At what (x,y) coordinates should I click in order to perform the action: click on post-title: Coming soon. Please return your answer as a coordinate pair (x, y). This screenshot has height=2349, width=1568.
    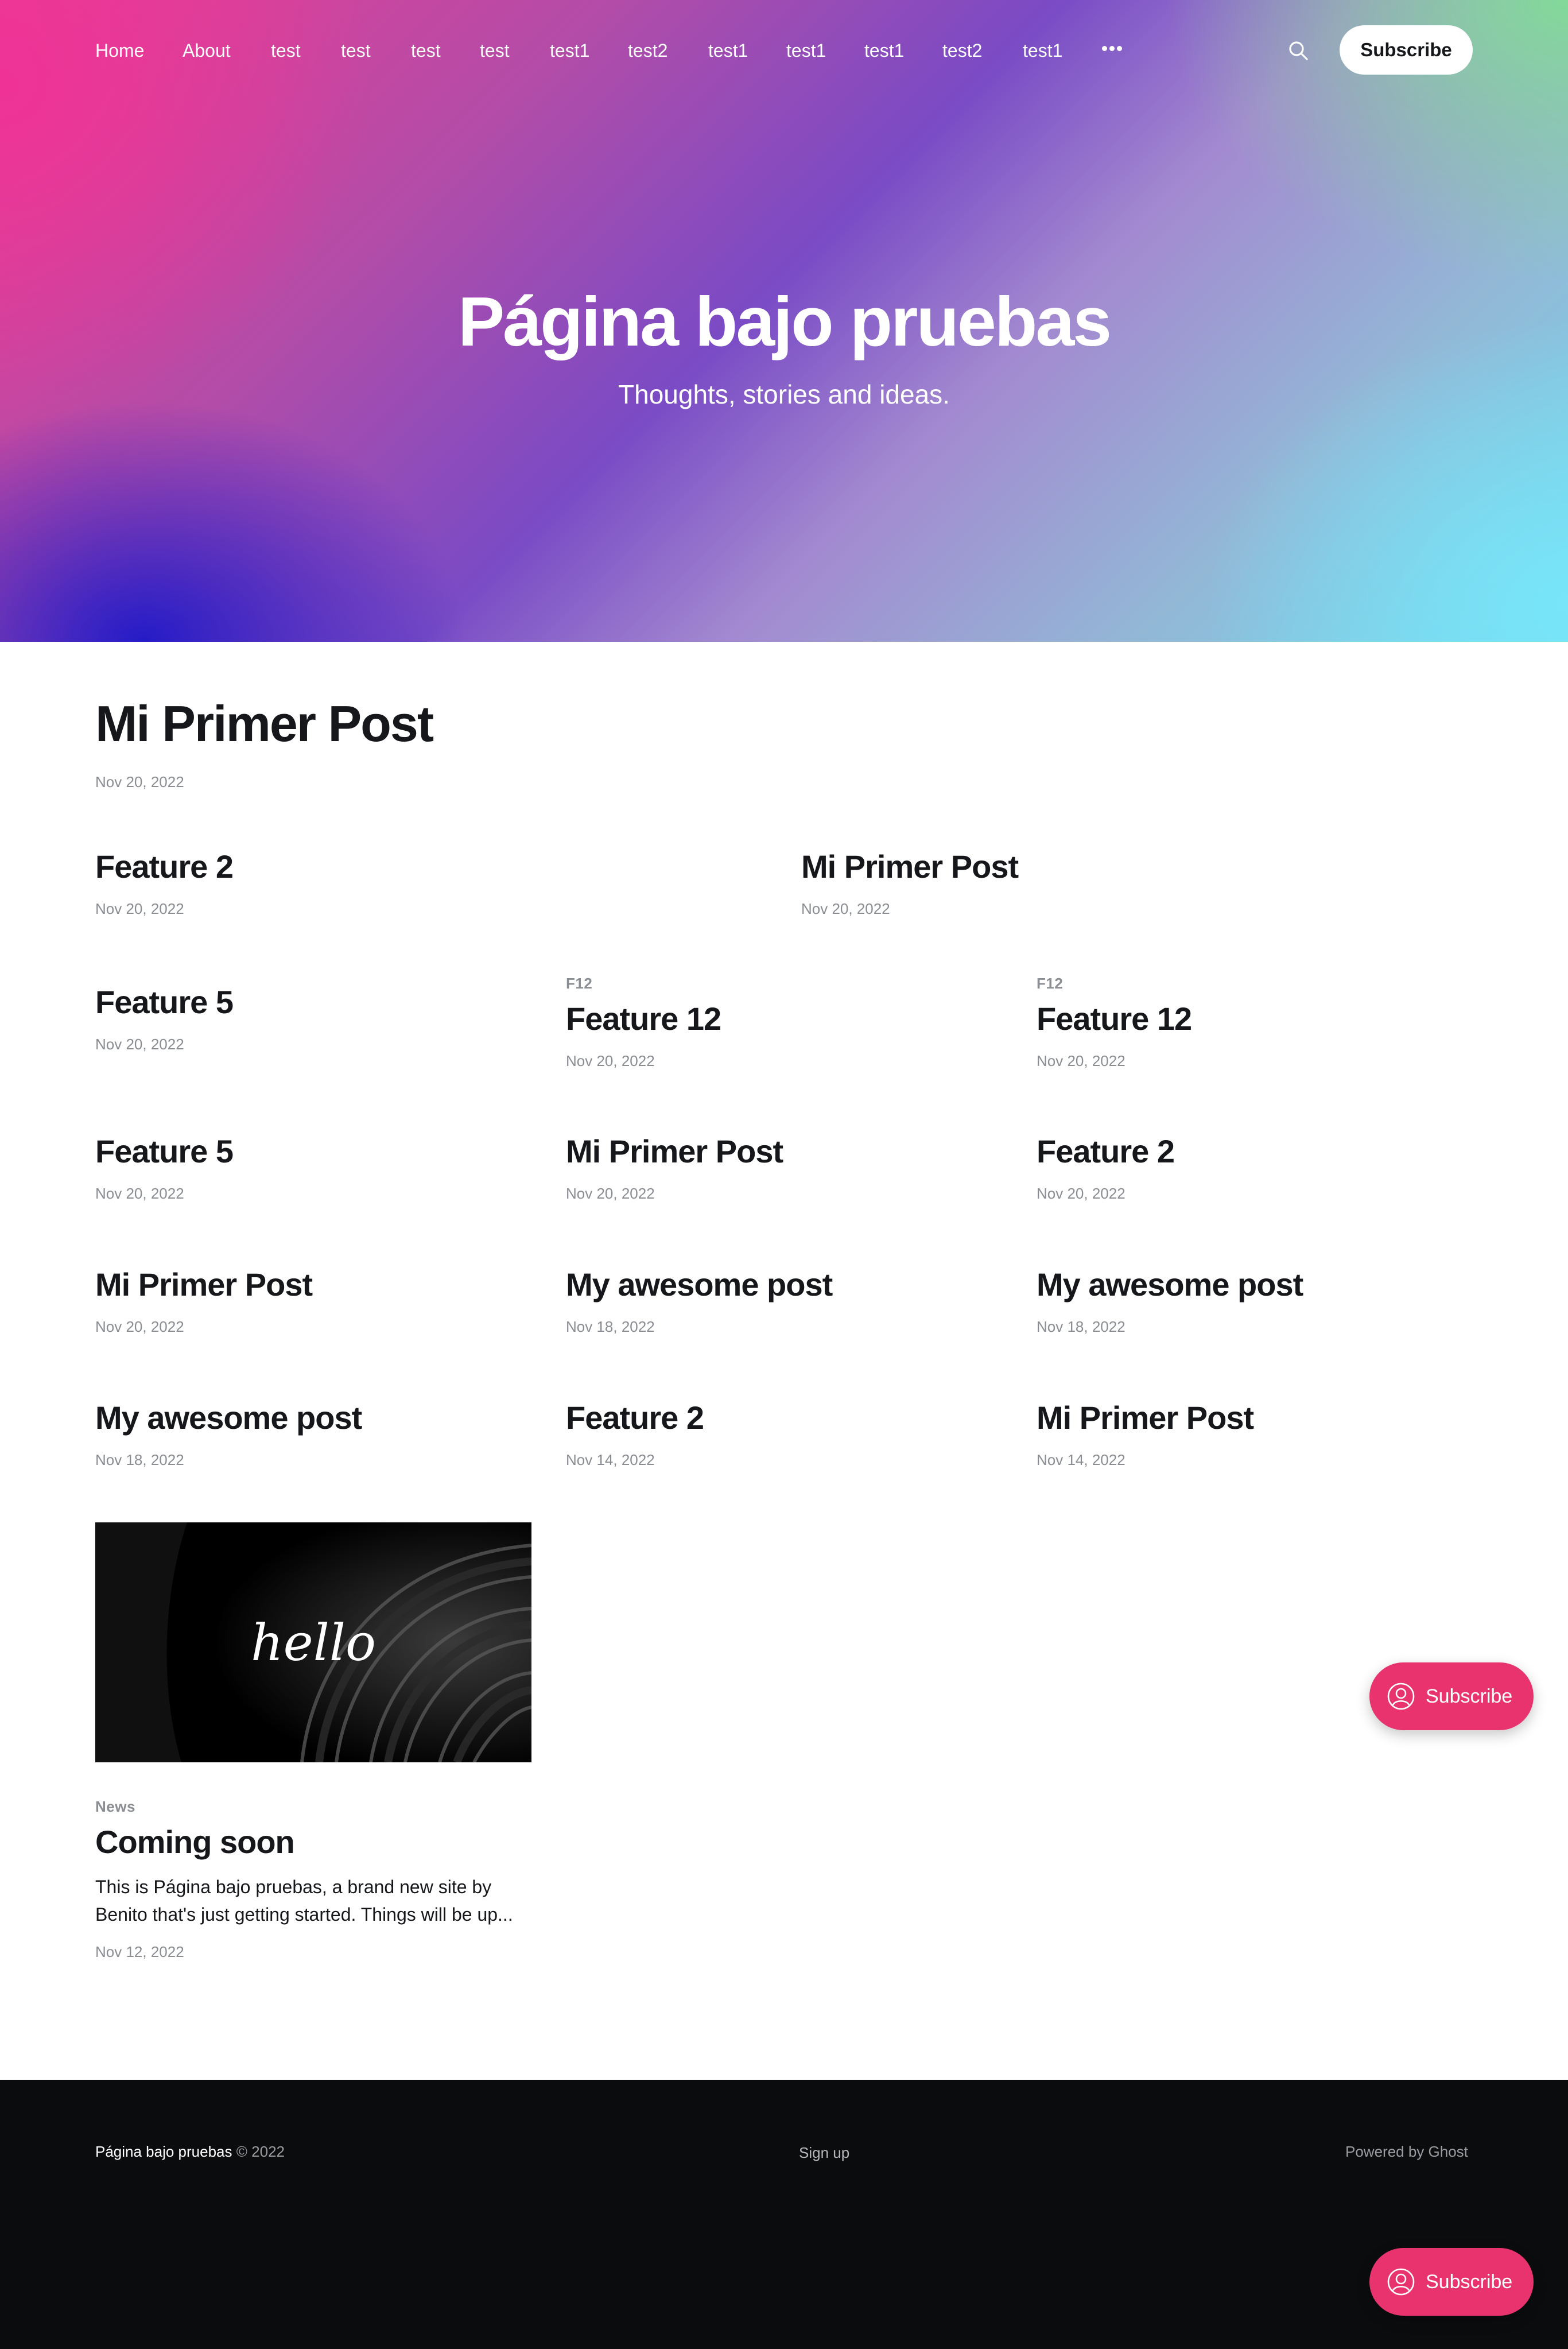
    Looking at the image, I should click on (313, 1842).